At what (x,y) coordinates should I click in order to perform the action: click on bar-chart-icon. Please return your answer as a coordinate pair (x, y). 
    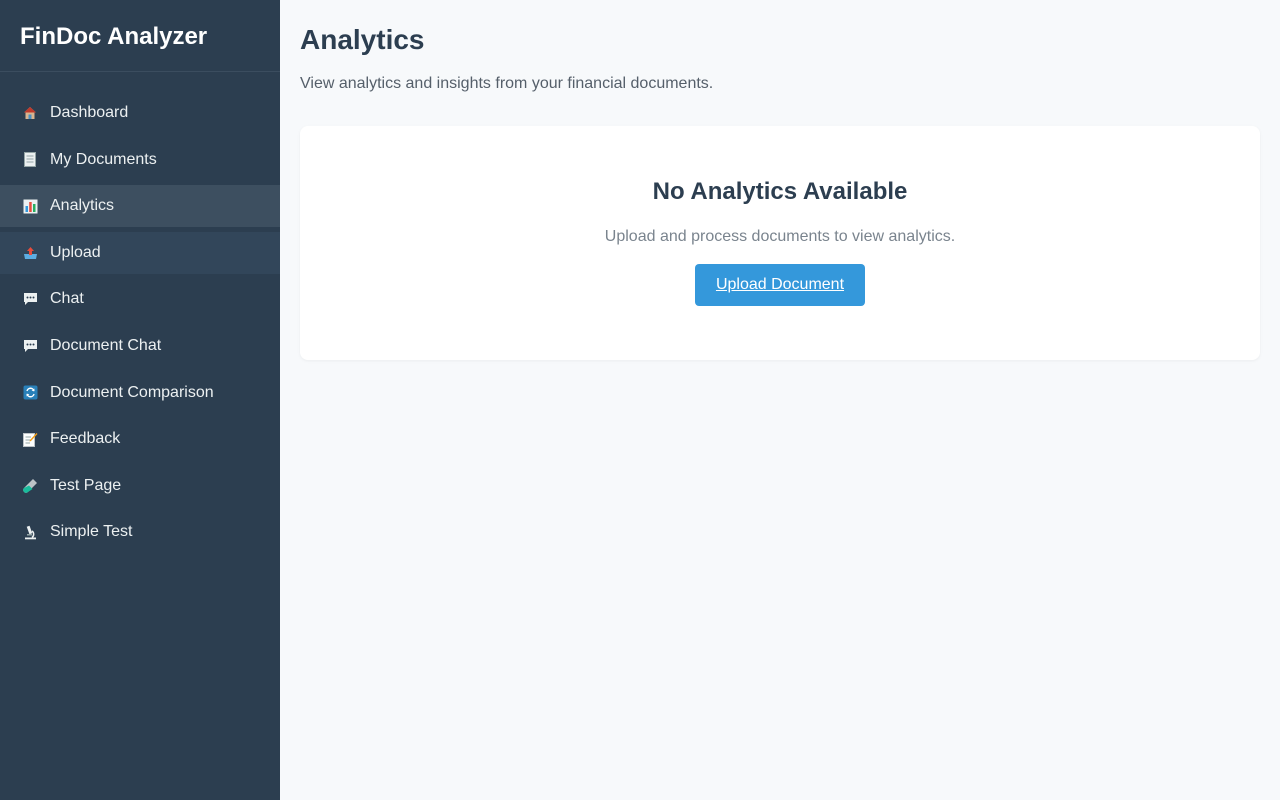
    Looking at the image, I should click on (30, 206).